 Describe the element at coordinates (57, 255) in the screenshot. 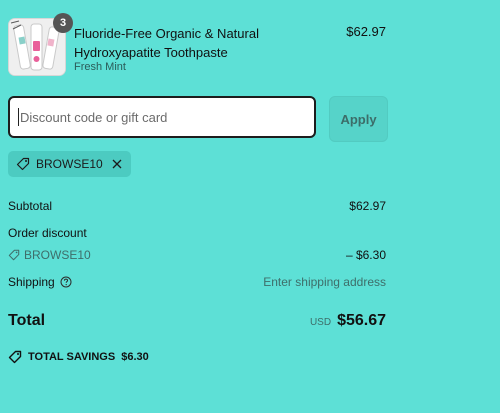

I see `discount-code-name: BROWSE10` at that location.